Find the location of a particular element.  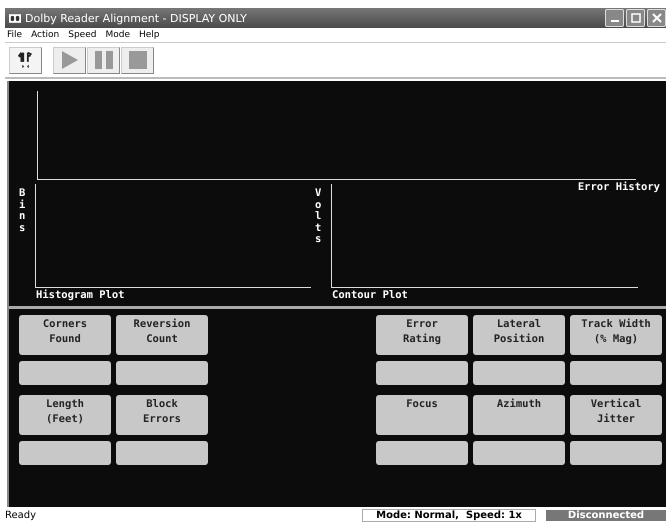

meter-label: Reversion Count is located at coordinates (162, 335).